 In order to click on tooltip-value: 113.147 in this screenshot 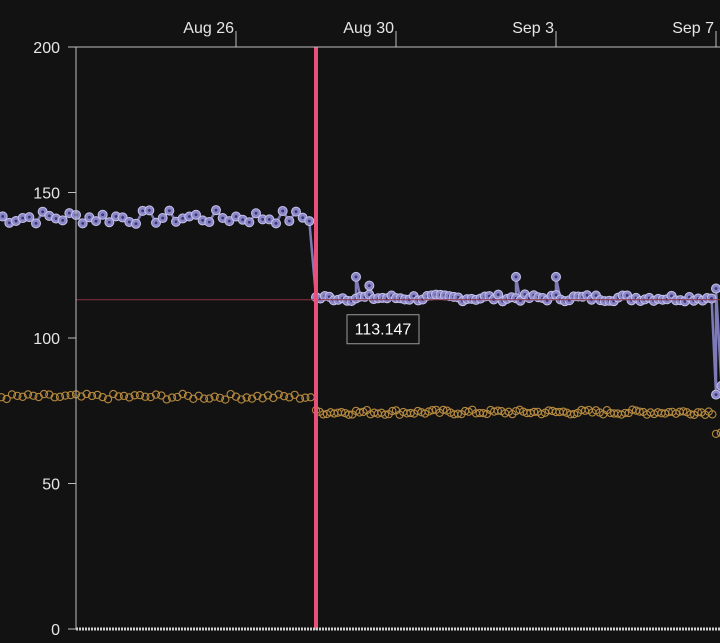, I will do `click(383, 330)`.